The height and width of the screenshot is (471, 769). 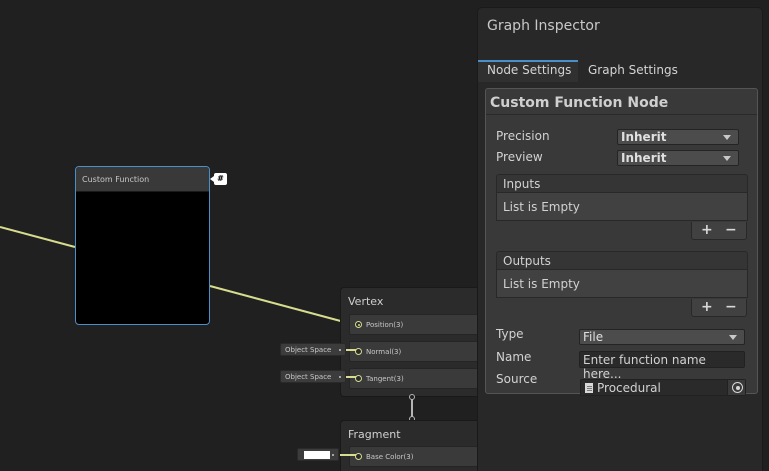 I want to click on hash-badge-icon: #, so click(x=220, y=179).